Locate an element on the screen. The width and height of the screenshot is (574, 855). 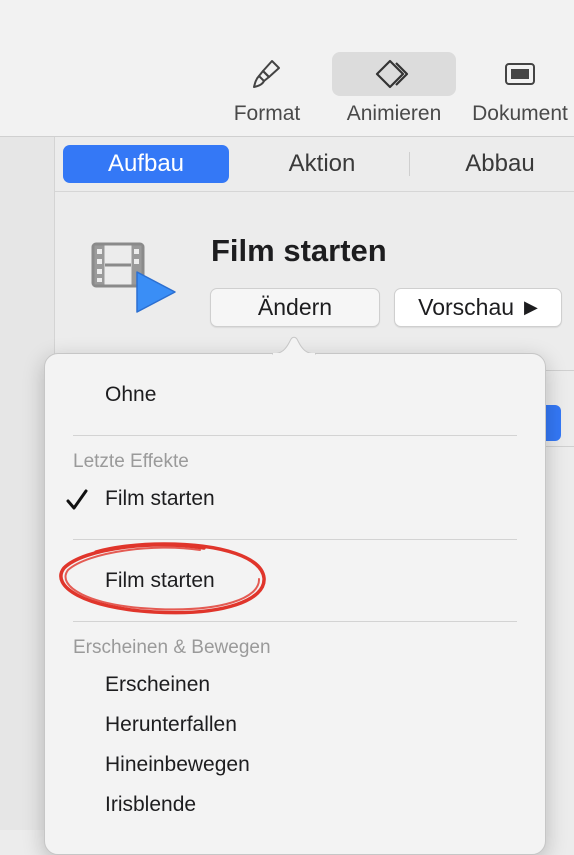
document-panel-icon is located at coordinates (520, 74).